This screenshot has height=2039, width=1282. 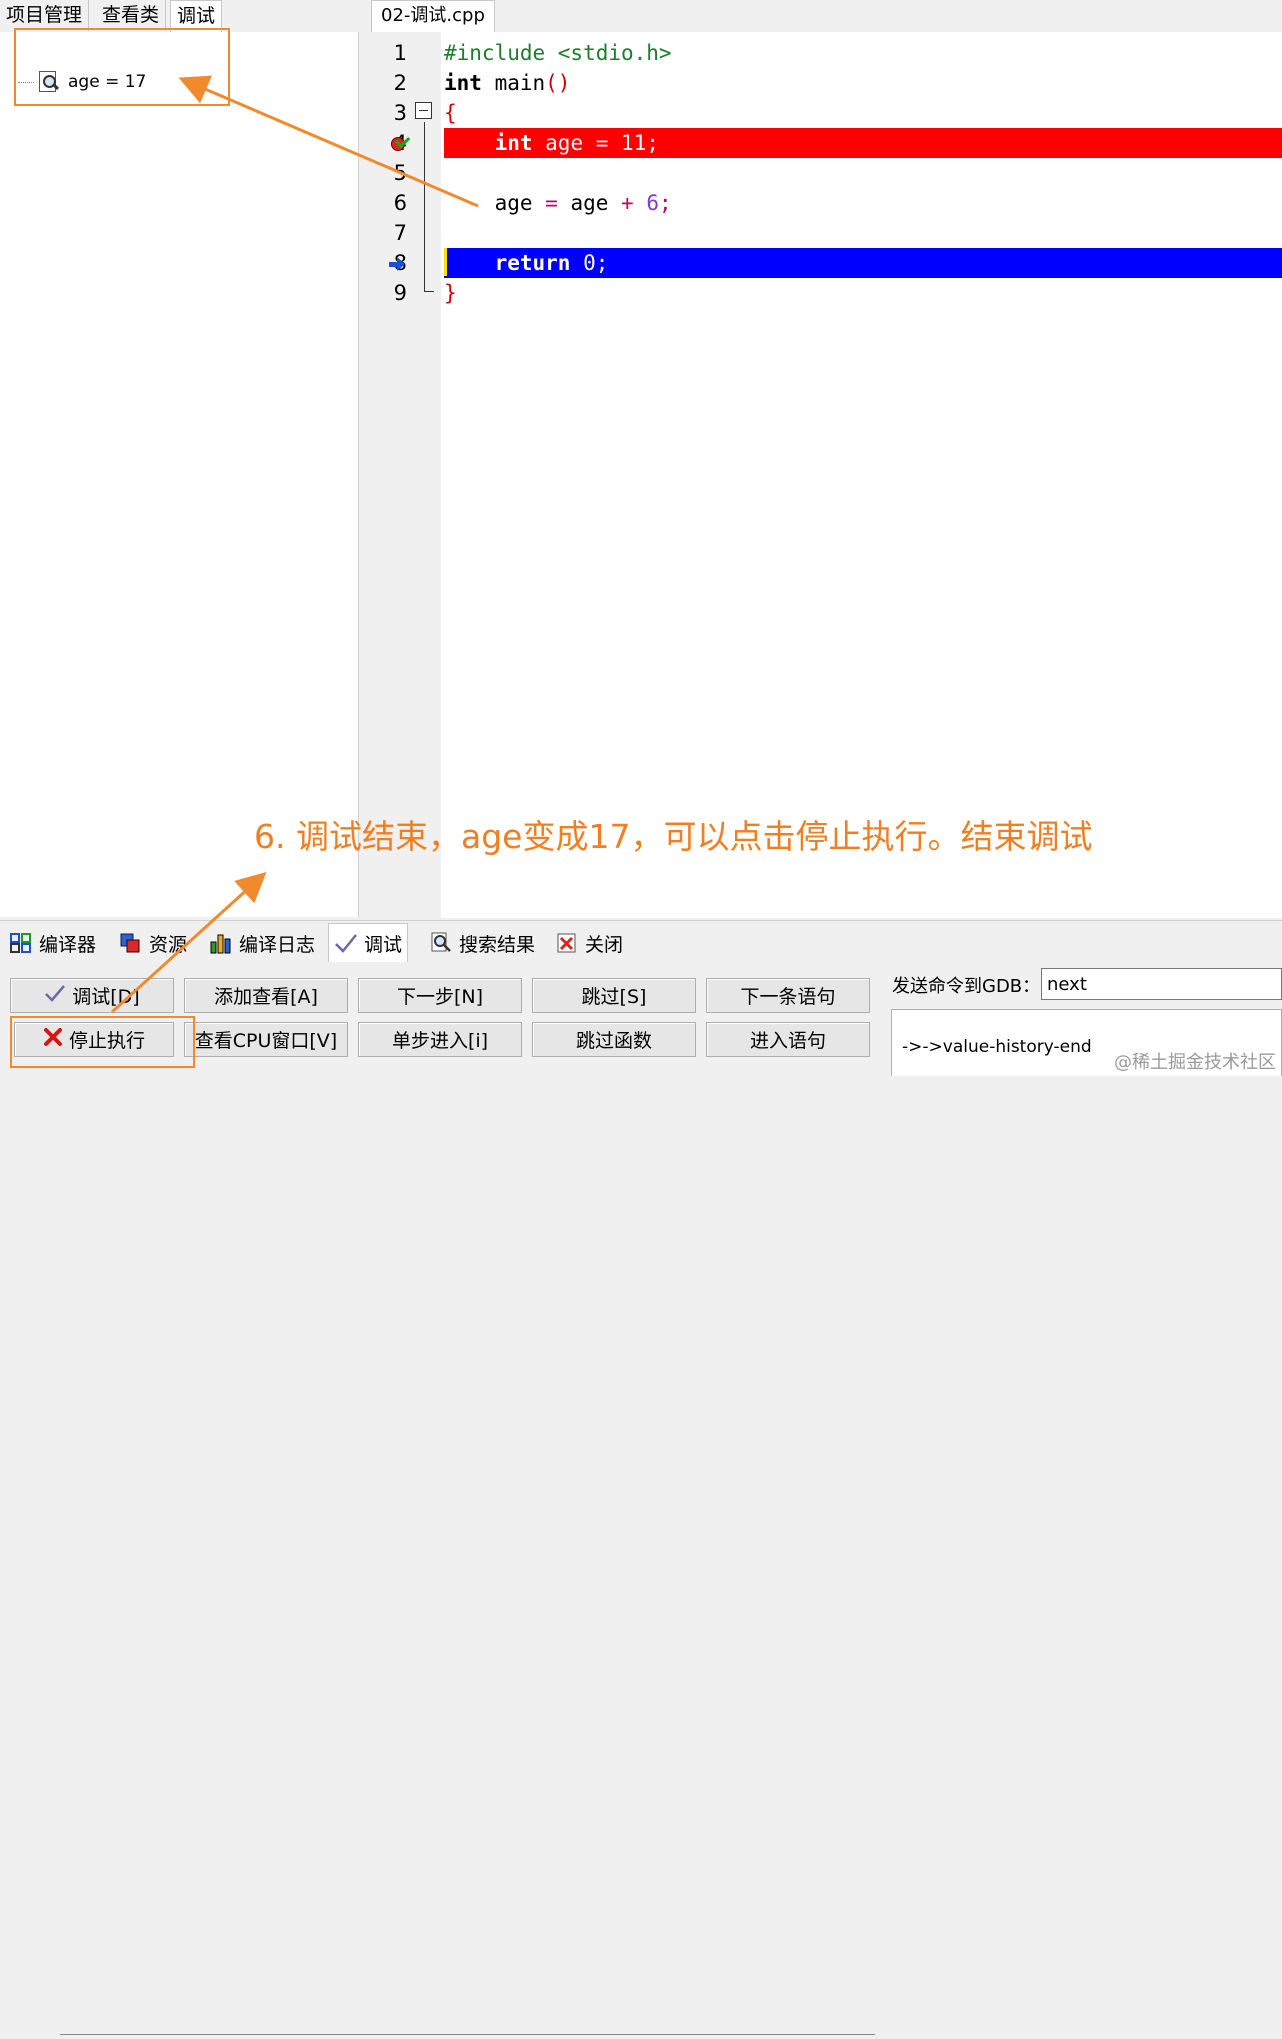 I want to click on tab-compiler-label: 编译器, so click(x=68, y=944).